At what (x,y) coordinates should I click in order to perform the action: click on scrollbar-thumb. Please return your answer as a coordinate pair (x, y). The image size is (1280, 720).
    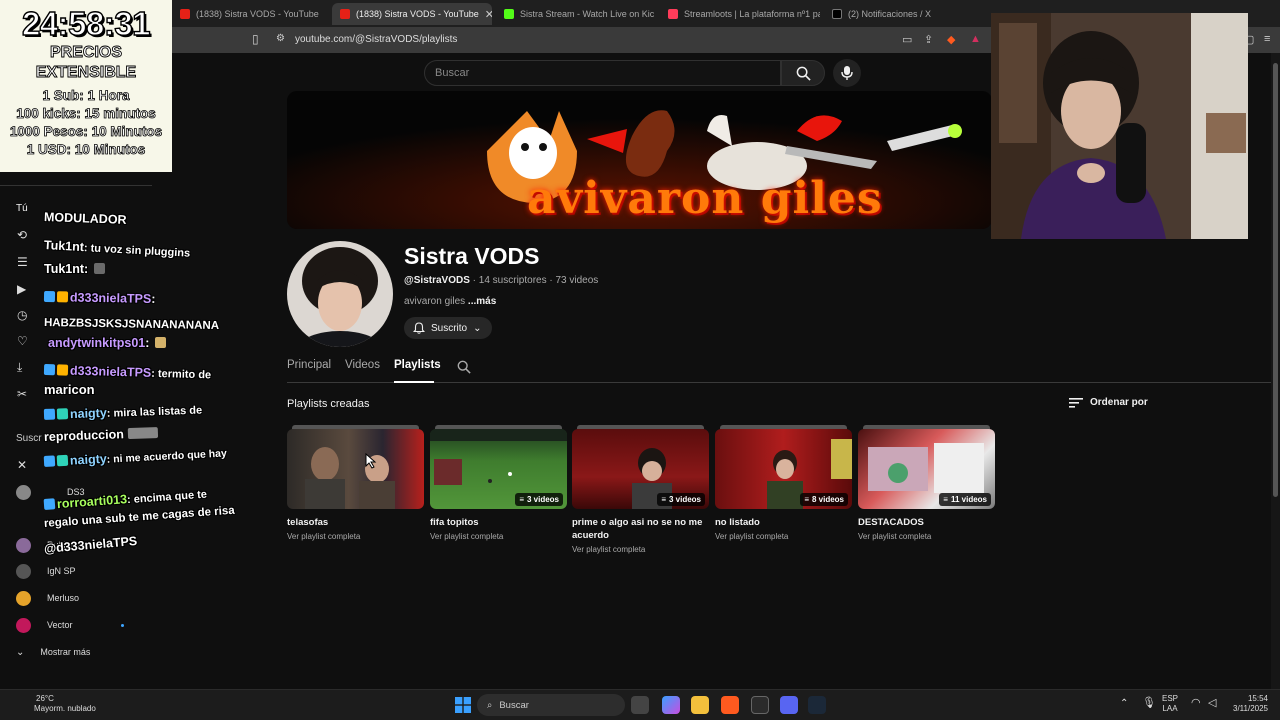
    Looking at the image, I should click on (1275, 280).